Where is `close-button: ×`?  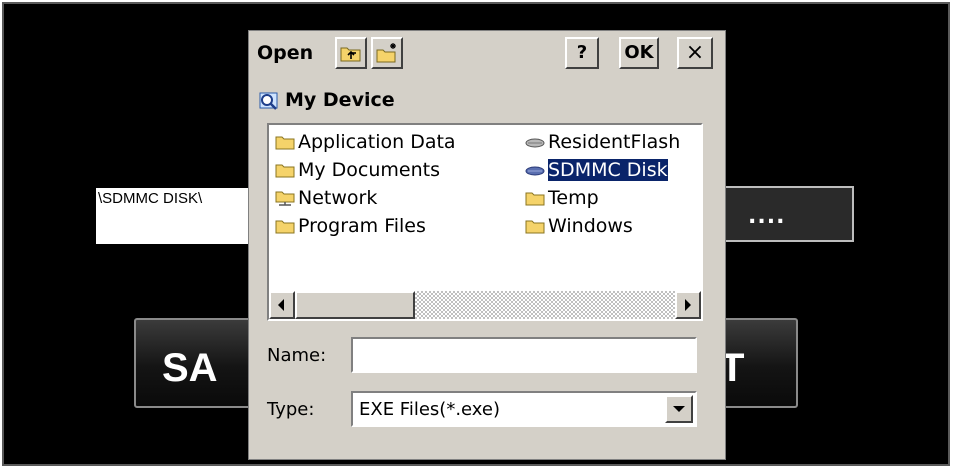 close-button: × is located at coordinates (695, 53).